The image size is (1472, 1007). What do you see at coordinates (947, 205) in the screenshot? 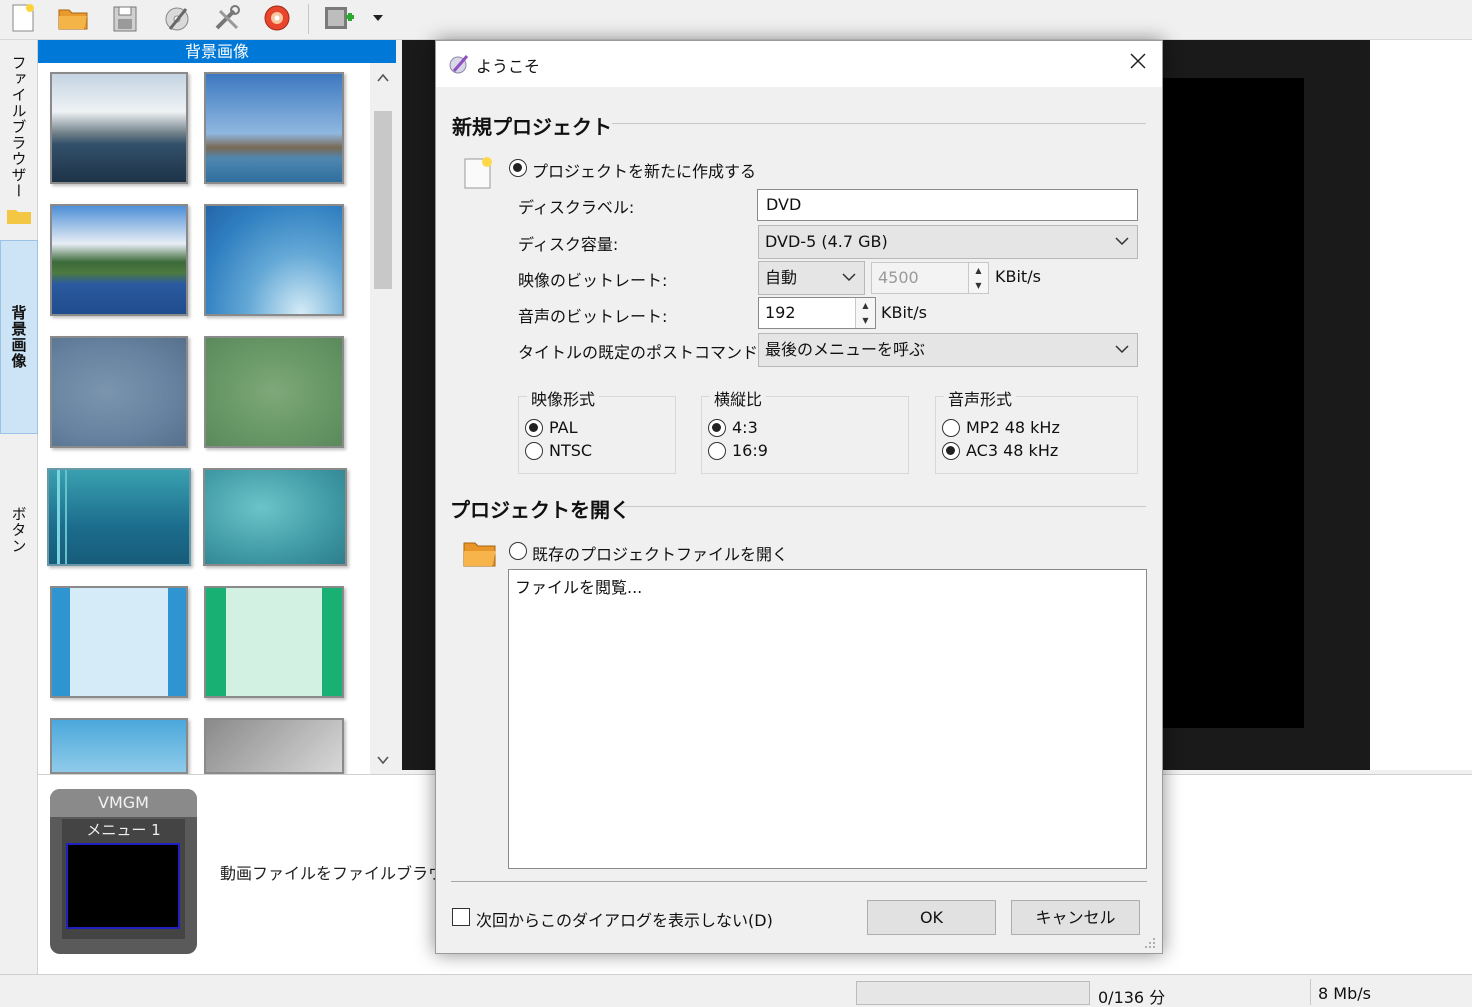
I see `disc-label-input: DVD` at bounding box center [947, 205].